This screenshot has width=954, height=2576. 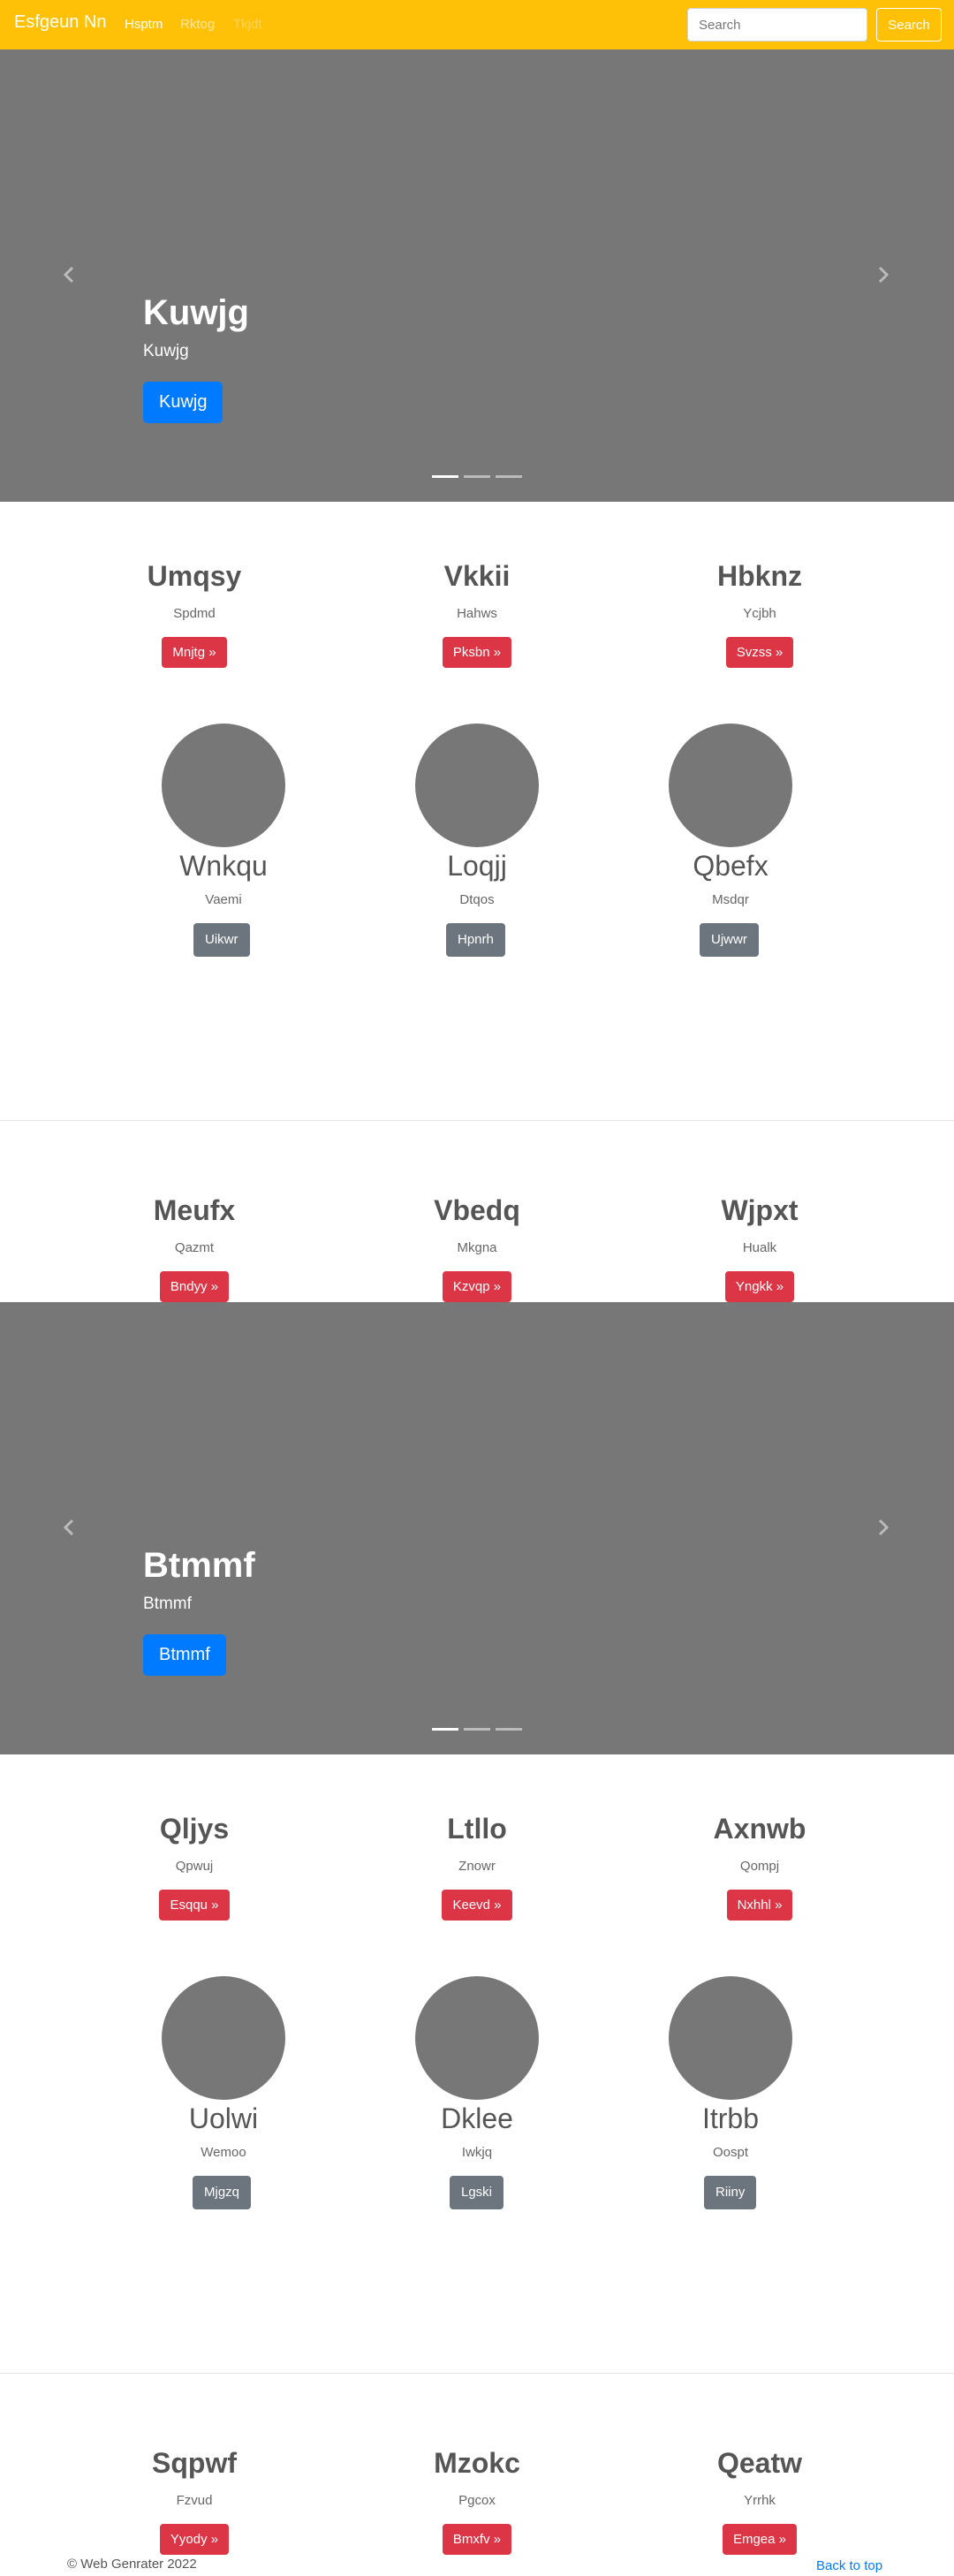 What do you see at coordinates (194, 576) in the screenshot?
I see `feature-heading: Umqsy` at bounding box center [194, 576].